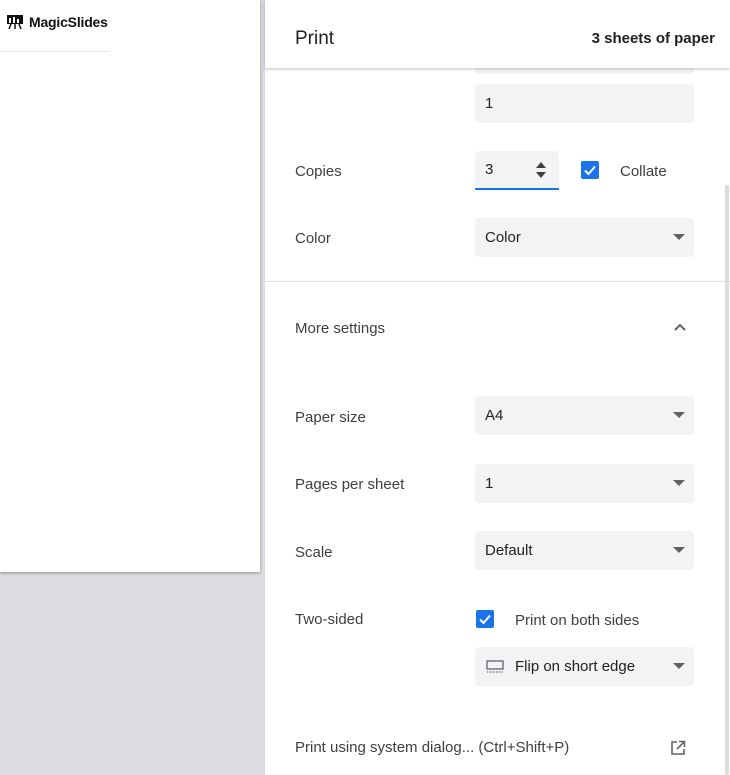 The width and height of the screenshot is (730, 775). Describe the element at coordinates (489, 169) in the screenshot. I see `copies-value: 3` at that location.